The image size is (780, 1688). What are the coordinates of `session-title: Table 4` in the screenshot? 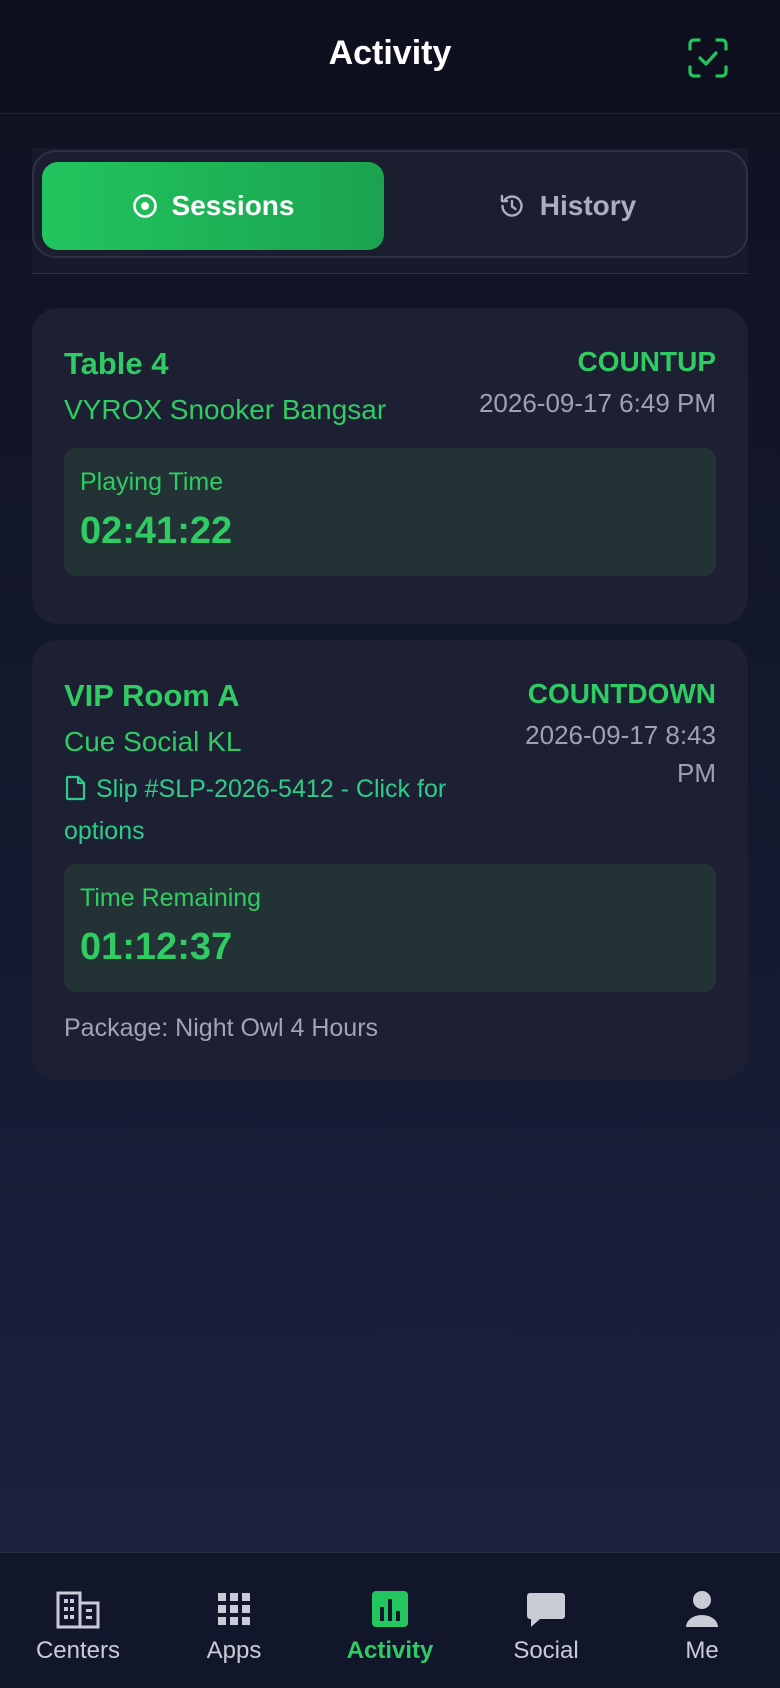 It's located at (116, 363).